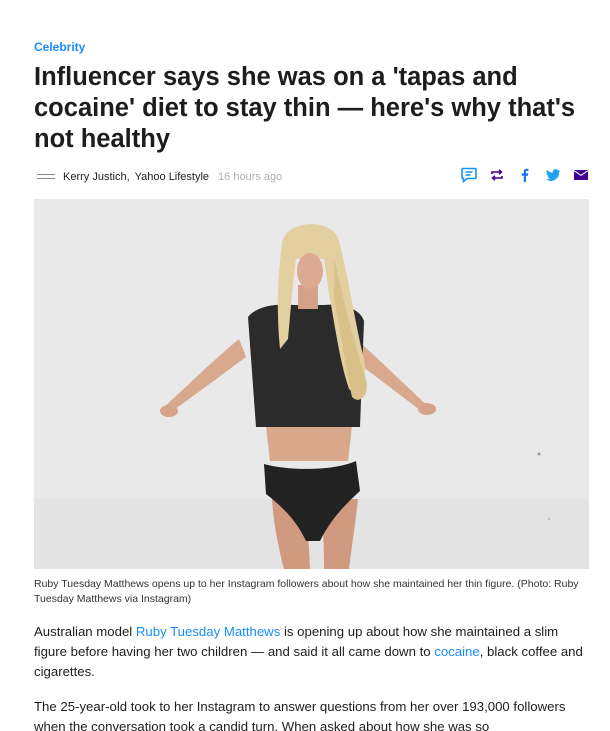 This screenshot has width=610, height=731. Describe the element at coordinates (59, 47) in the screenshot. I see `category-link: Celebrity` at that location.